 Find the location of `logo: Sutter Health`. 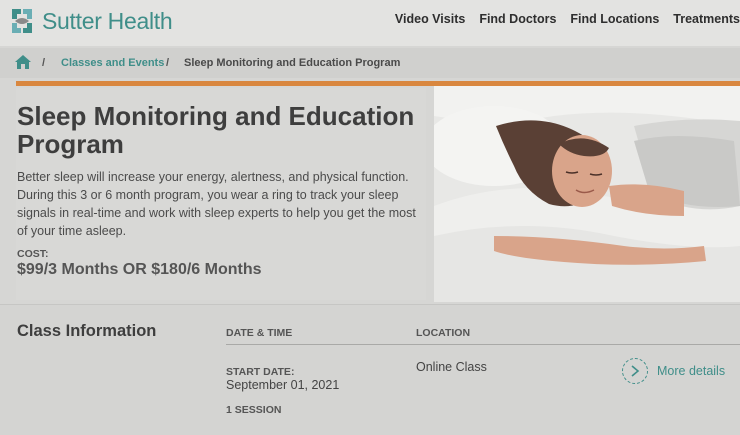

logo: Sutter Health is located at coordinates (89, 21).